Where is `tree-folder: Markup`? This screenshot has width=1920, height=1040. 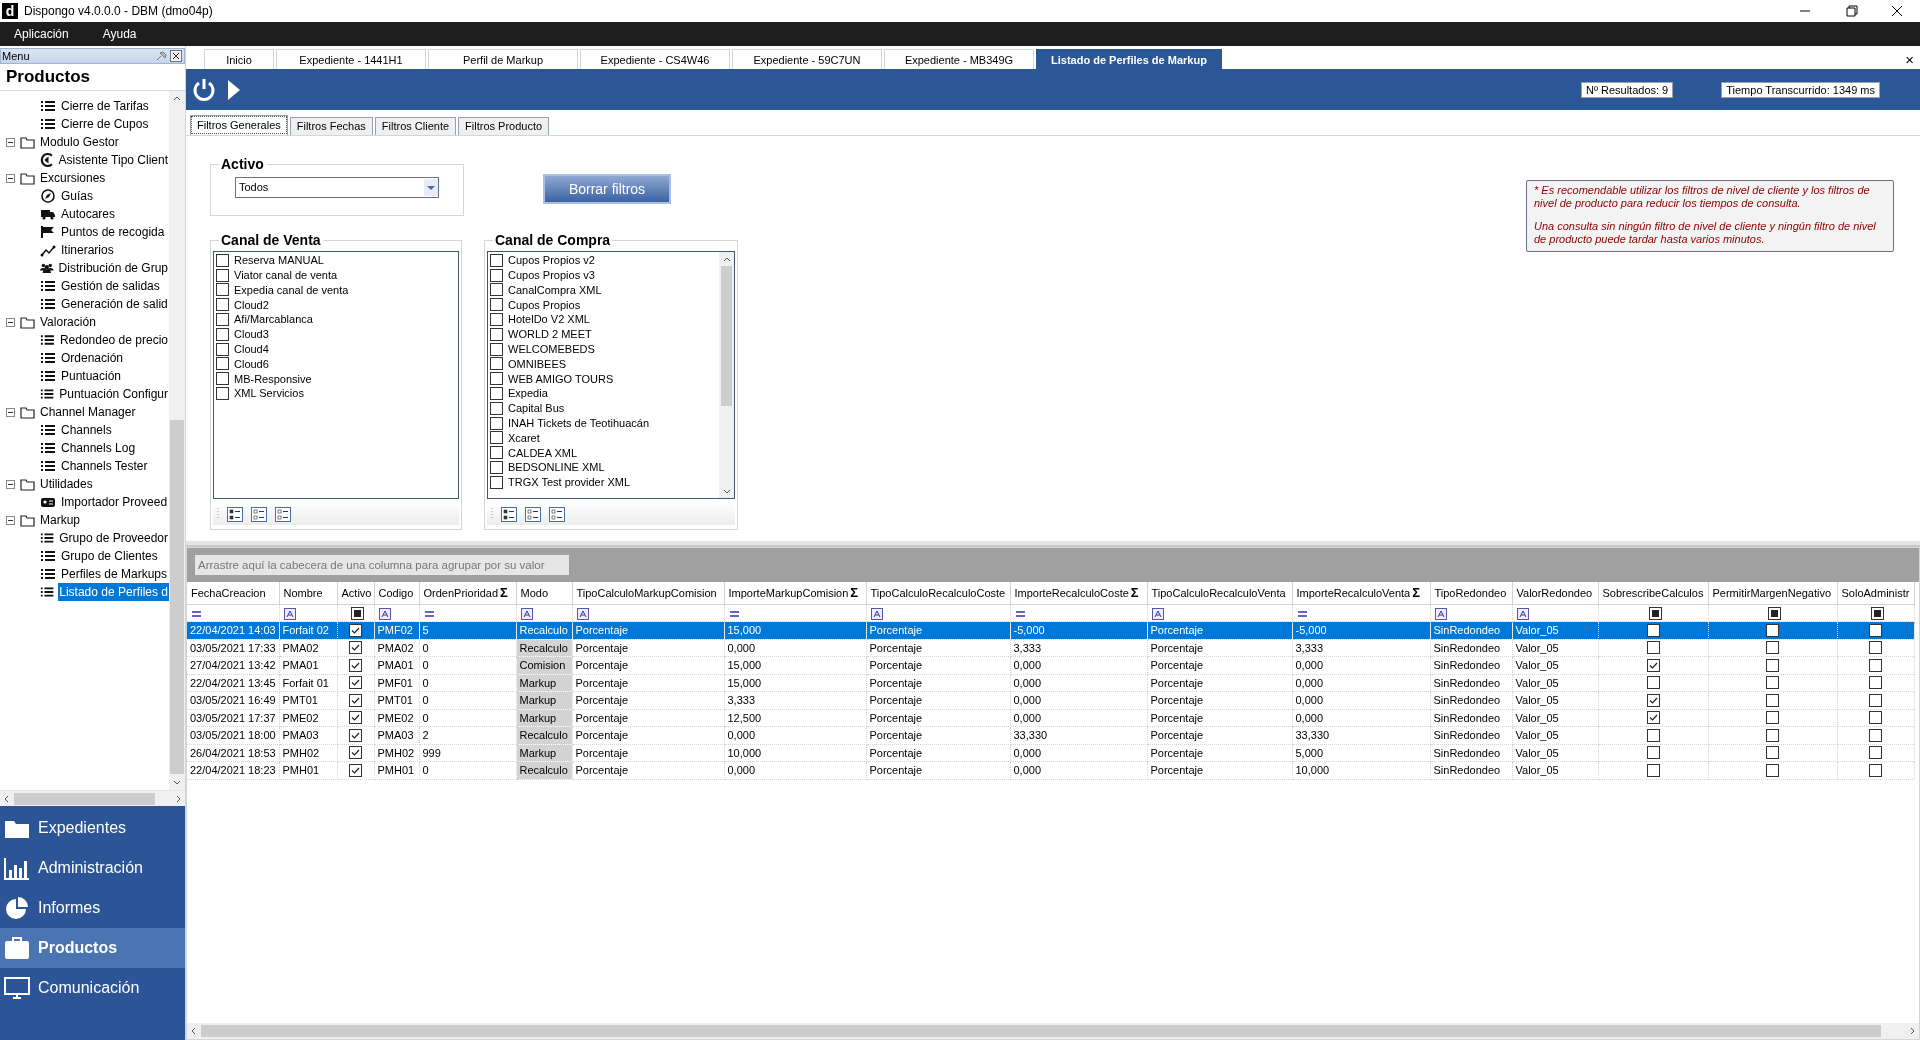 tree-folder: Markup is located at coordinates (60, 520).